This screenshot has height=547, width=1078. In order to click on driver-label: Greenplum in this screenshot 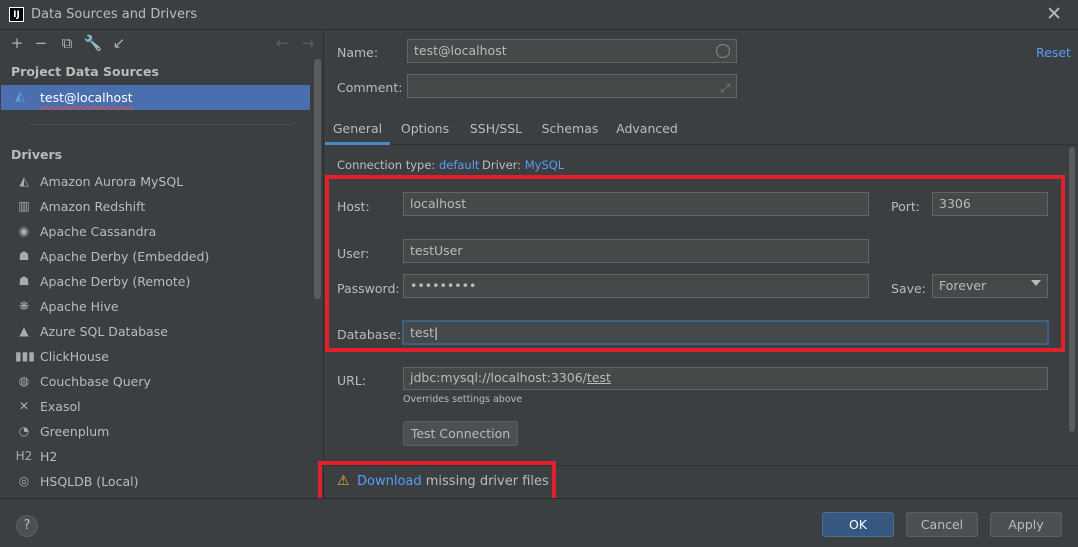, I will do `click(75, 431)`.